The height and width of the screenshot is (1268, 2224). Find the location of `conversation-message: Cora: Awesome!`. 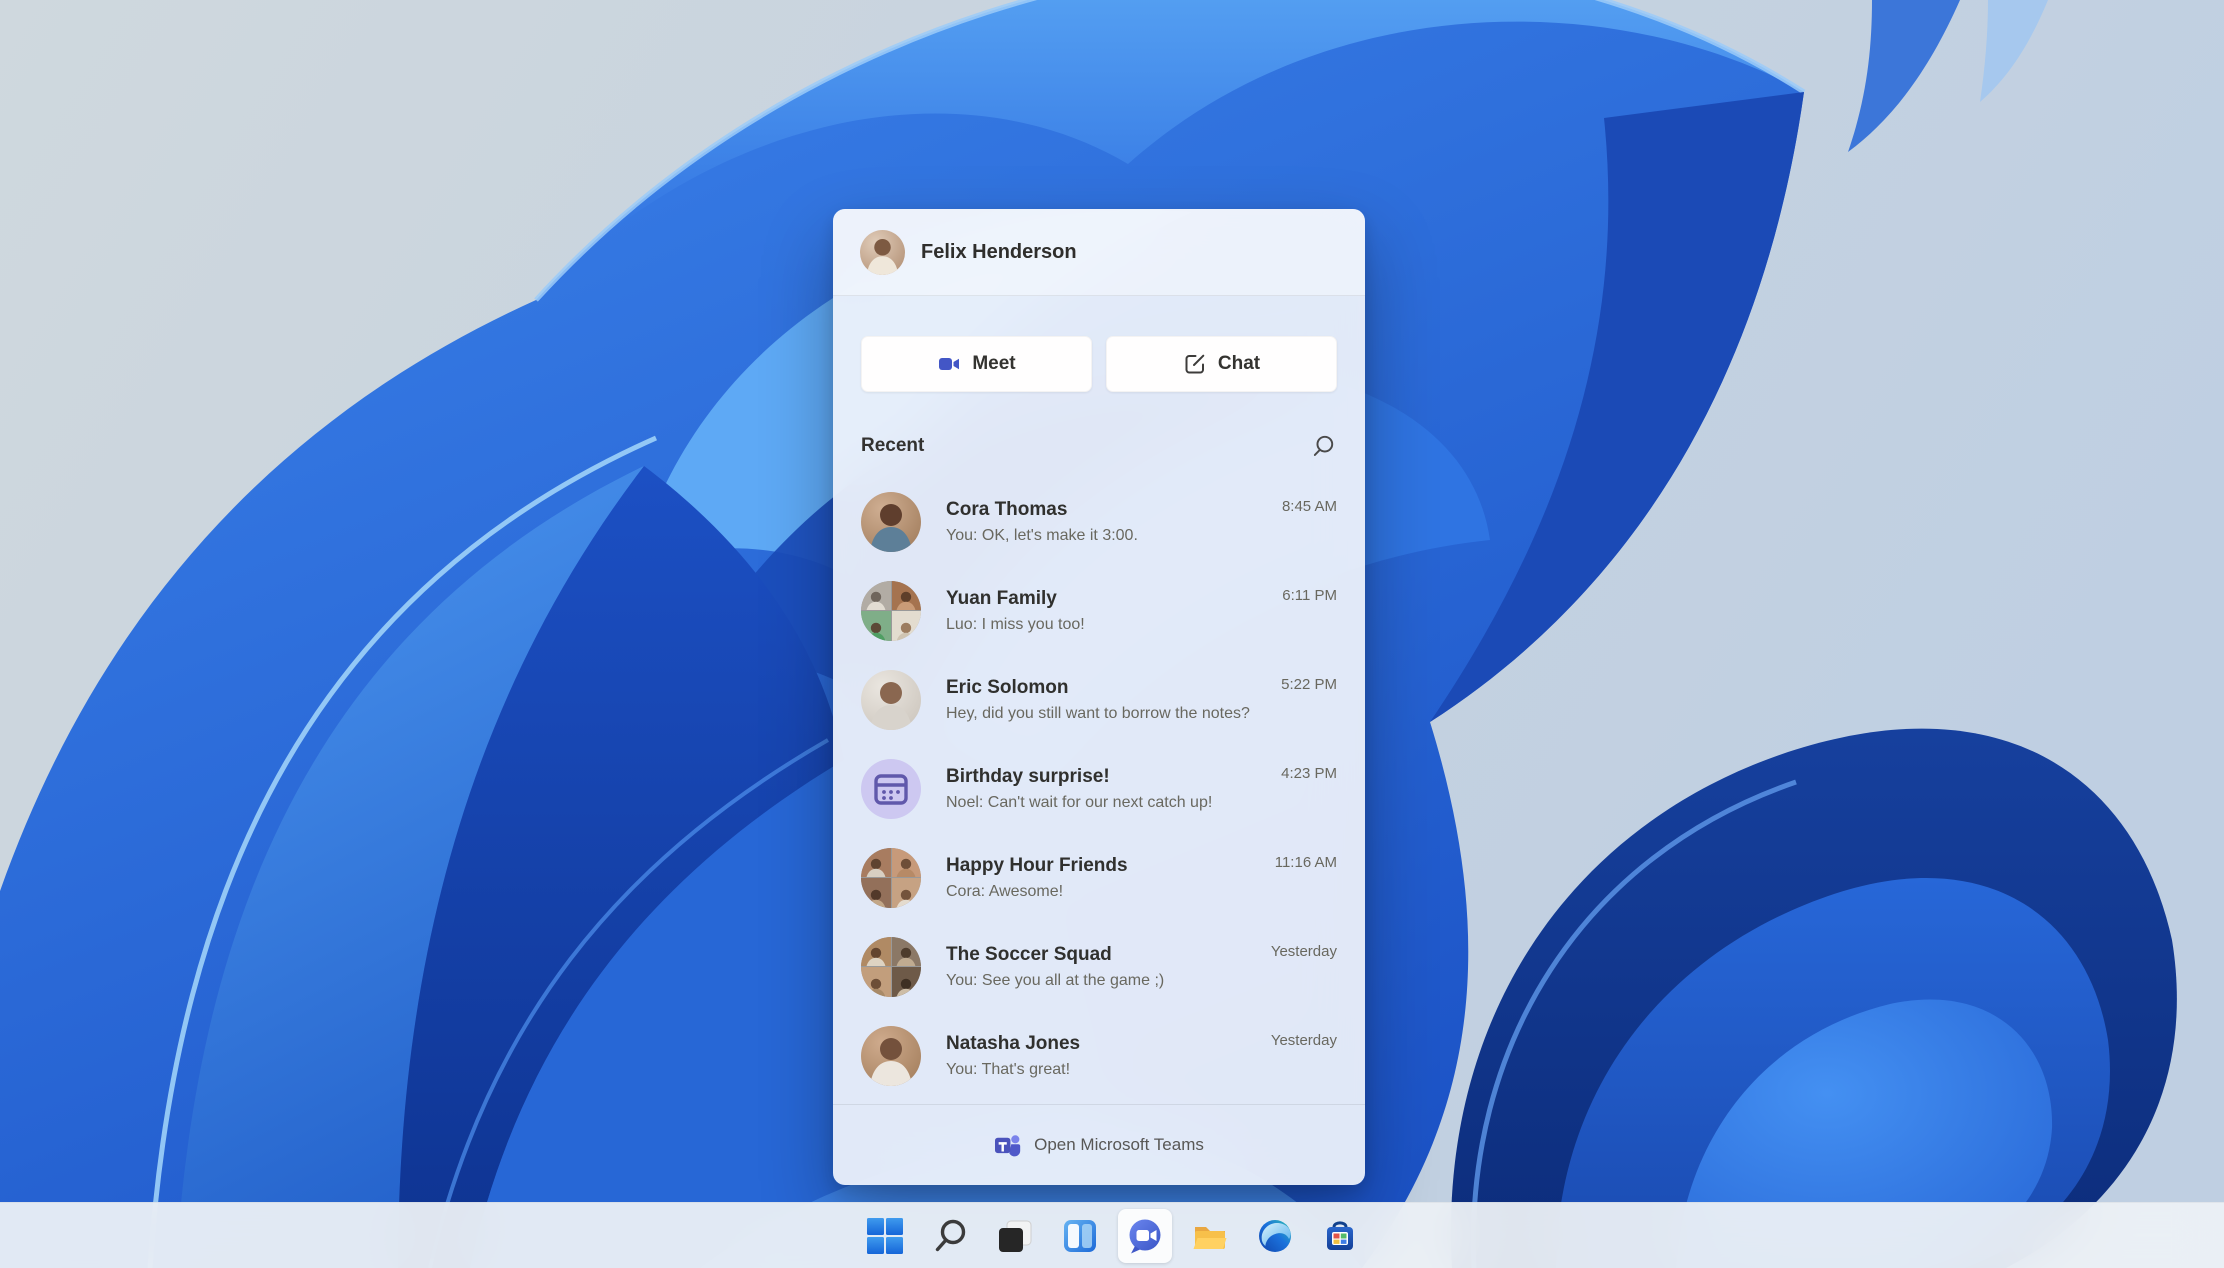

conversation-message: Cora: Awesome! is located at coordinates (1005, 891).